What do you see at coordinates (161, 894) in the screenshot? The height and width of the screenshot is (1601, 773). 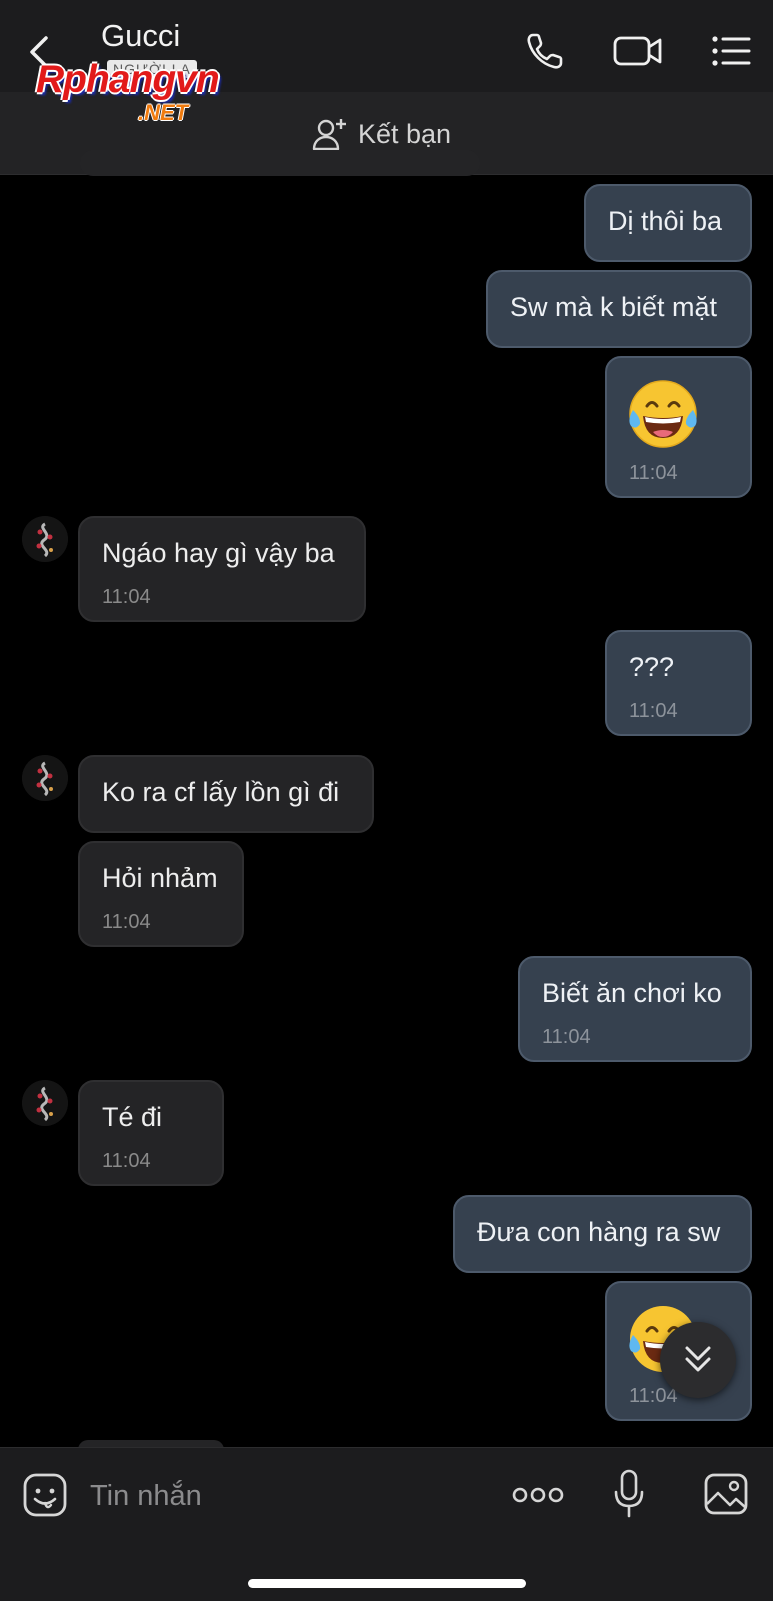 I see `message-bubble-incoming: Hỏi nhảm 11:04` at bounding box center [161, 894].